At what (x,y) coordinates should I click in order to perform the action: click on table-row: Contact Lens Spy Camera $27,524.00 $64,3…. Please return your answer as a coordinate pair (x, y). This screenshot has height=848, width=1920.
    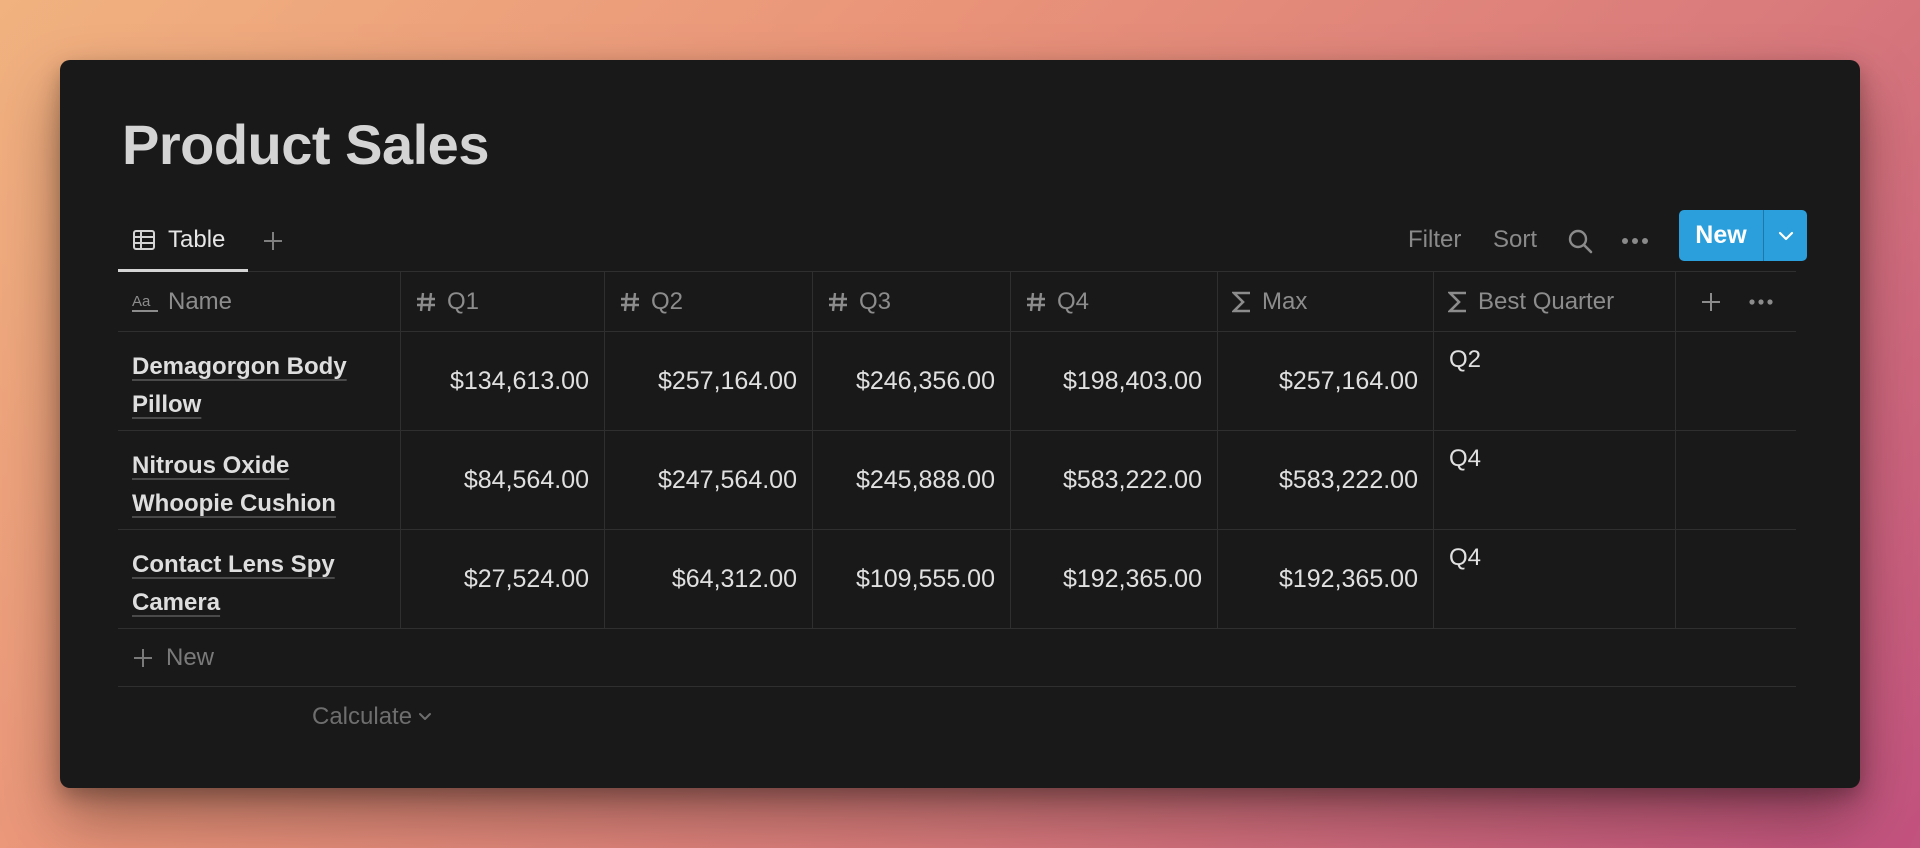
    Looking at the image, I should click on (957, 579).